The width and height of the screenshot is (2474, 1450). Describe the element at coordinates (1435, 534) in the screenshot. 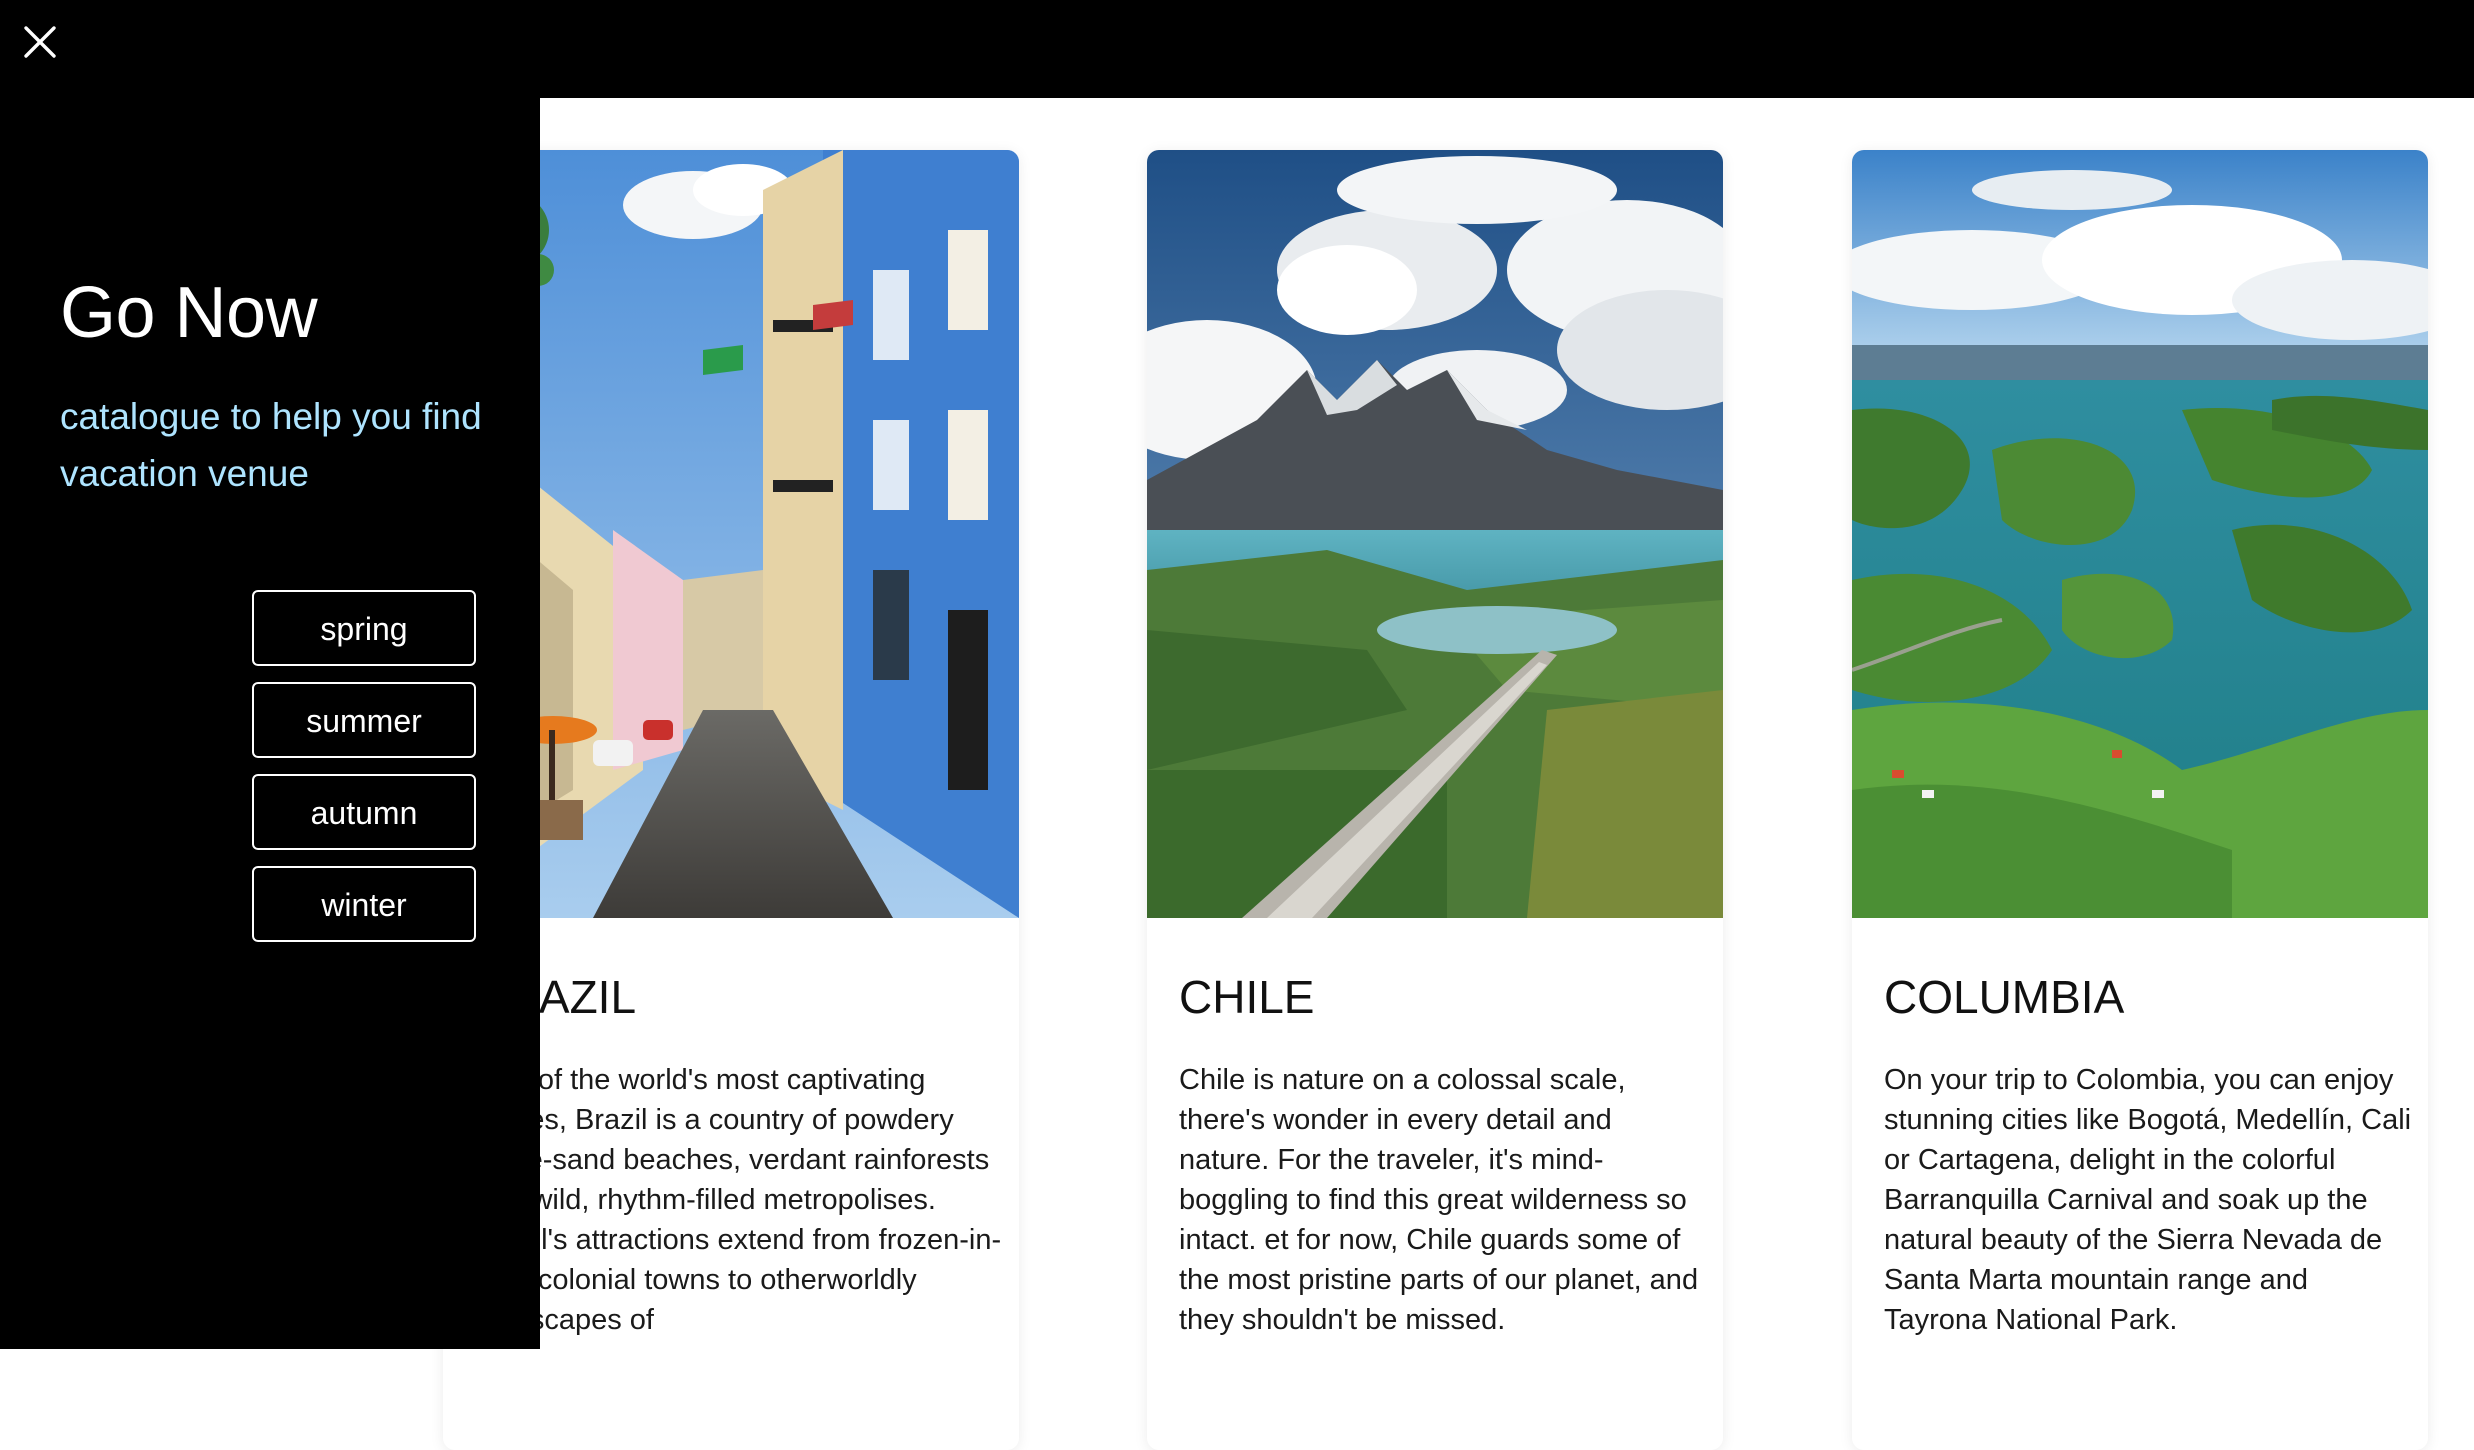

I see `chile-mountains-photo` at that location.